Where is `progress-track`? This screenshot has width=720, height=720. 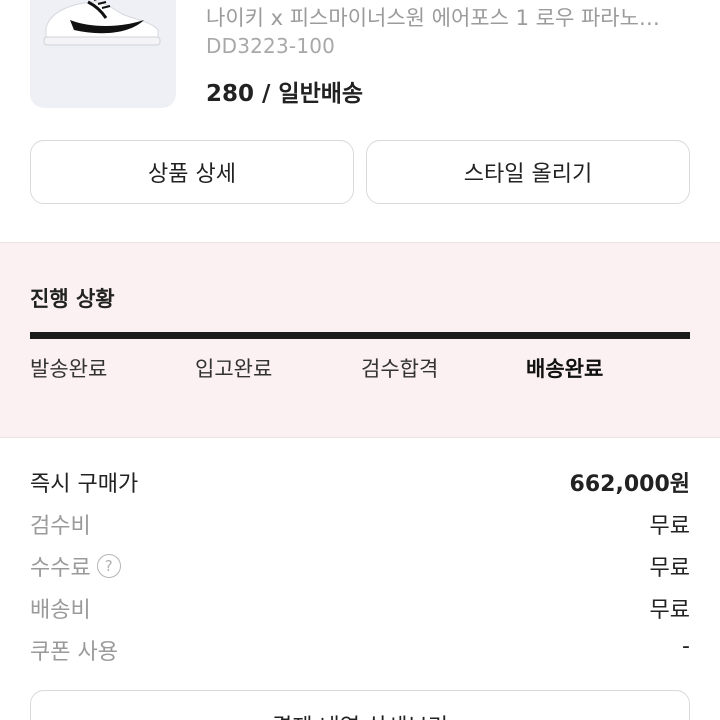 progress-track is located at coordinates (360, 335).